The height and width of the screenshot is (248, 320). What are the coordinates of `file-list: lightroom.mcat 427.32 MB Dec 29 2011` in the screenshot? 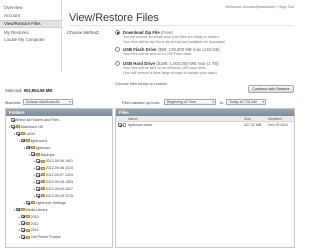 It's located at (205, 125).